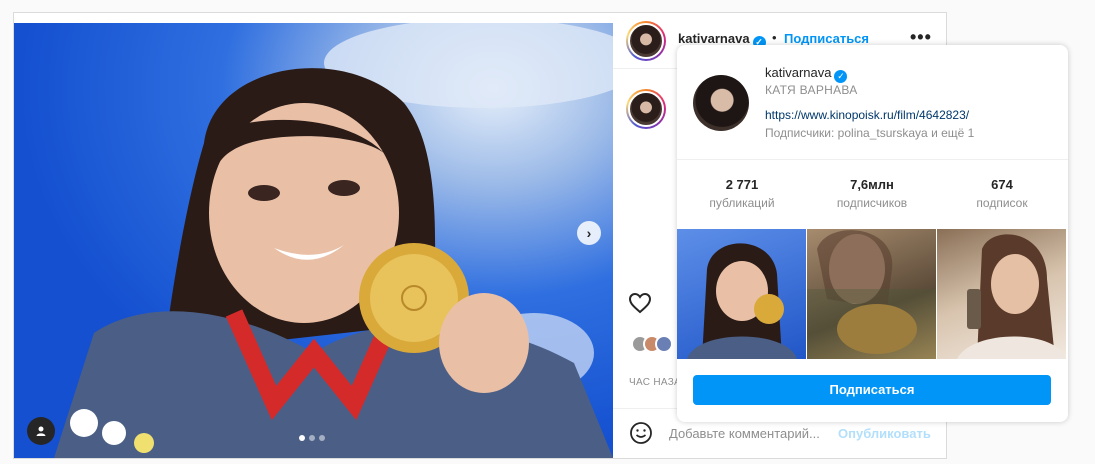 The image size is (1095, 464). I want to click on author-avatar, so click(646, 41).